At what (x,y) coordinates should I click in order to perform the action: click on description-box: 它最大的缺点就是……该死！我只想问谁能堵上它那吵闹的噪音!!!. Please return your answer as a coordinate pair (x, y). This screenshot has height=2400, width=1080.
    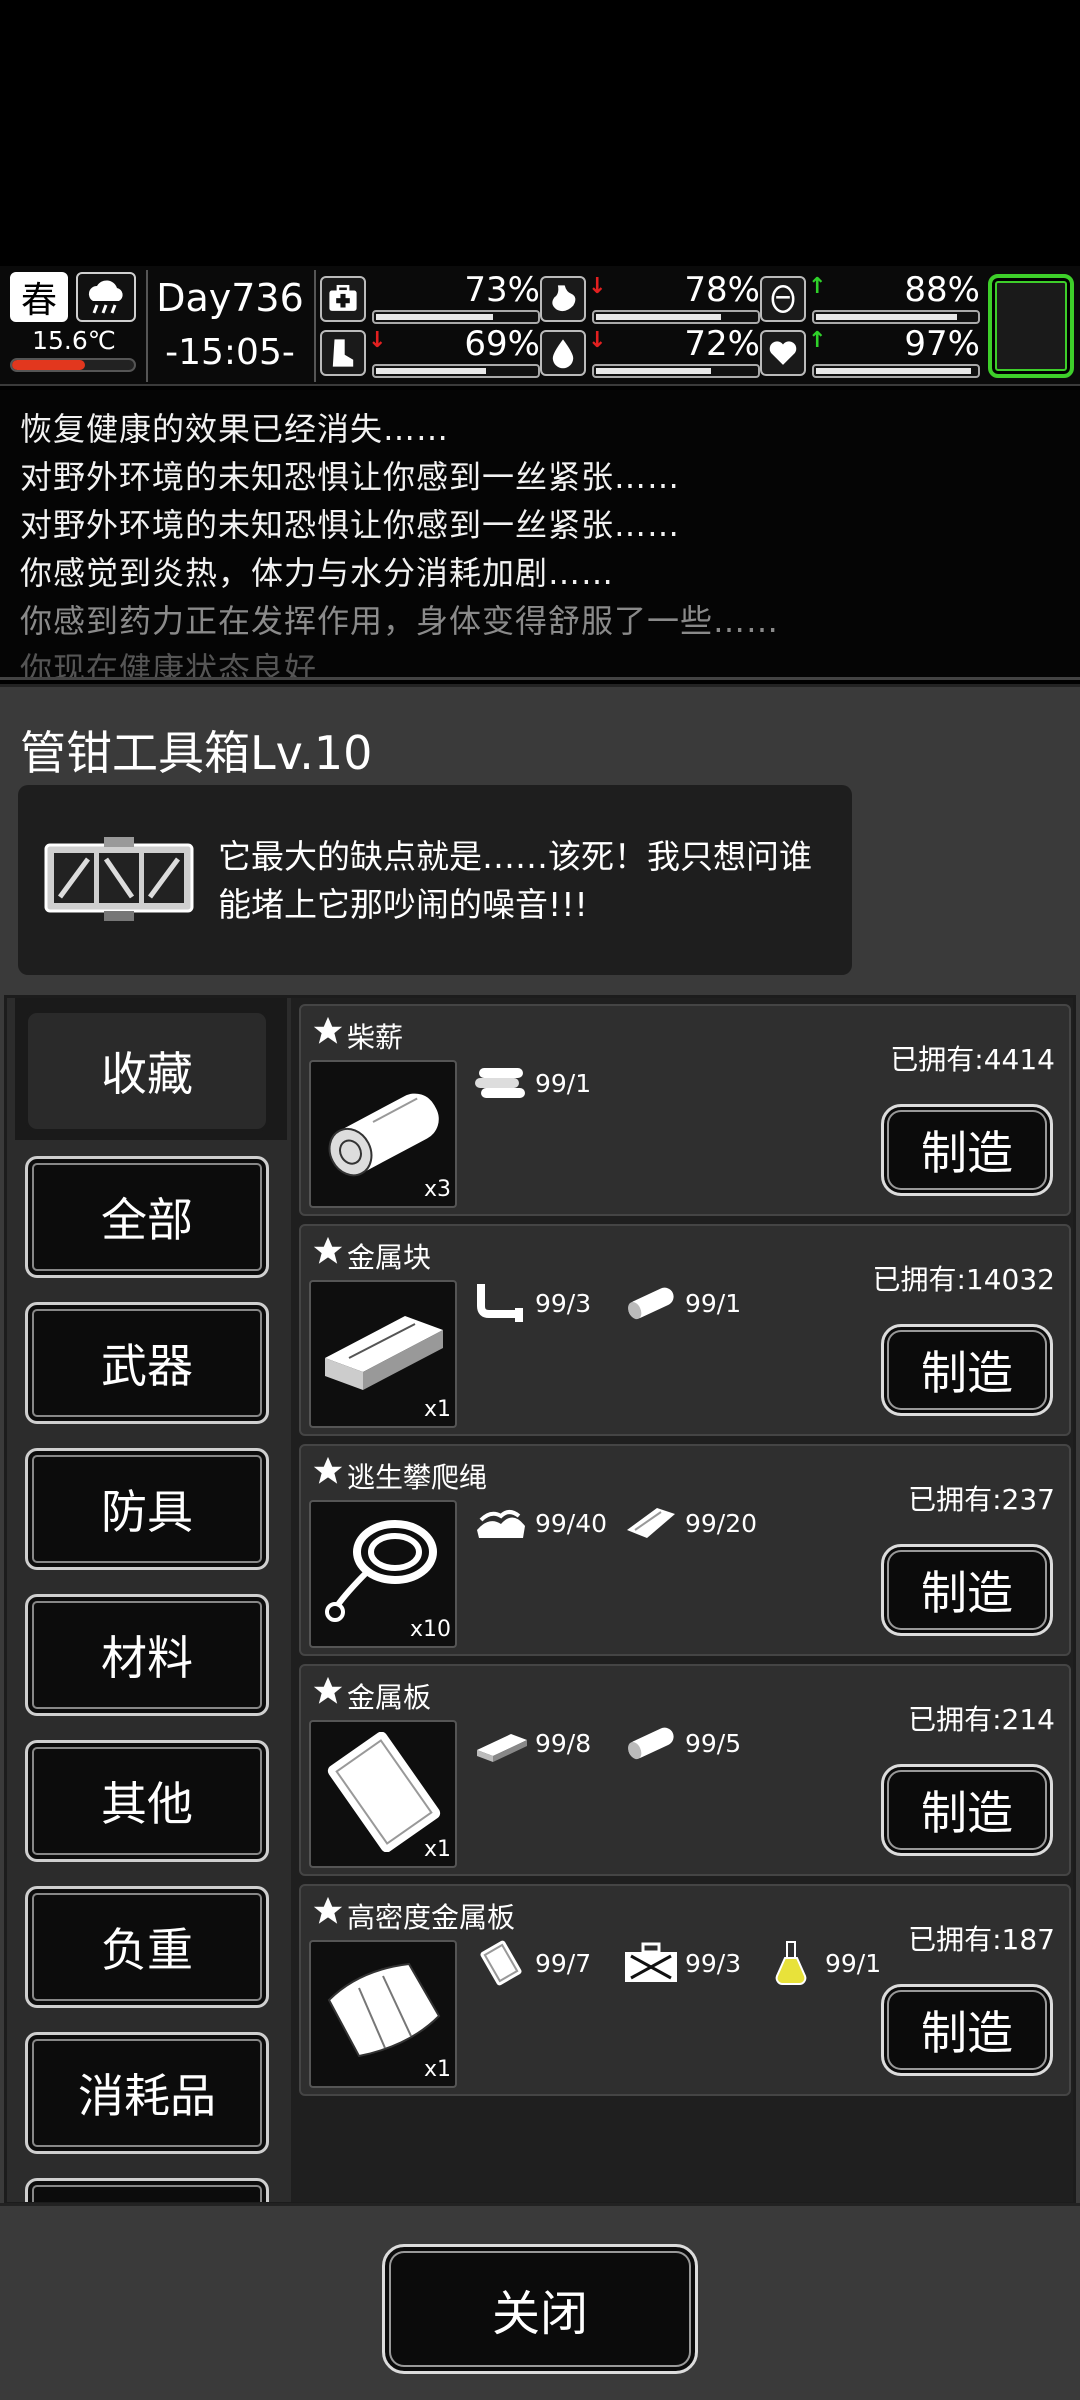
    Looking at the image, I should click on (435, 880).